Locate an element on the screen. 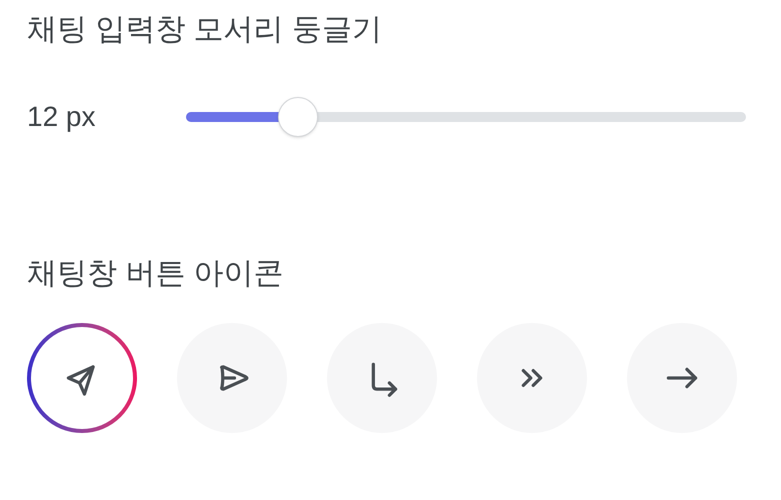 This screenshot has width=781, height=500. section-title: 채팅창 버튼 아이콘 is located at coordinates (156, 274).